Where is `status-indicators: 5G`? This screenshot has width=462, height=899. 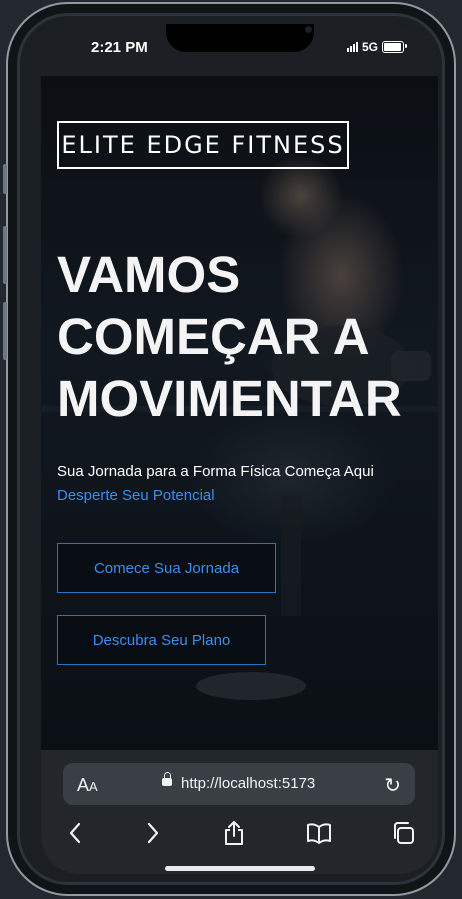
status-indicators: 5G is located at coordinates (376, 47).